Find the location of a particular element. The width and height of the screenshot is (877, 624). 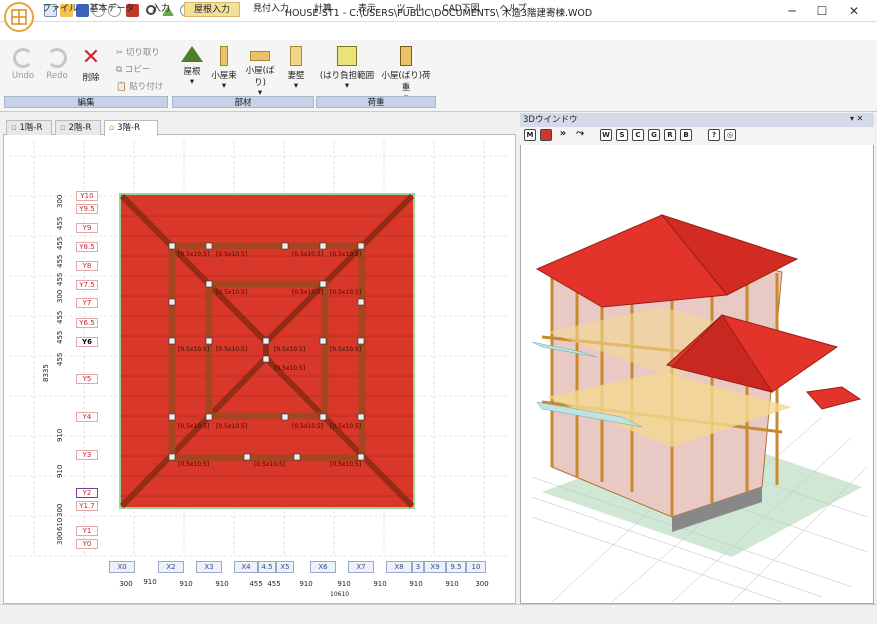

redo-button: Redo is located at coordinates (57, 64).